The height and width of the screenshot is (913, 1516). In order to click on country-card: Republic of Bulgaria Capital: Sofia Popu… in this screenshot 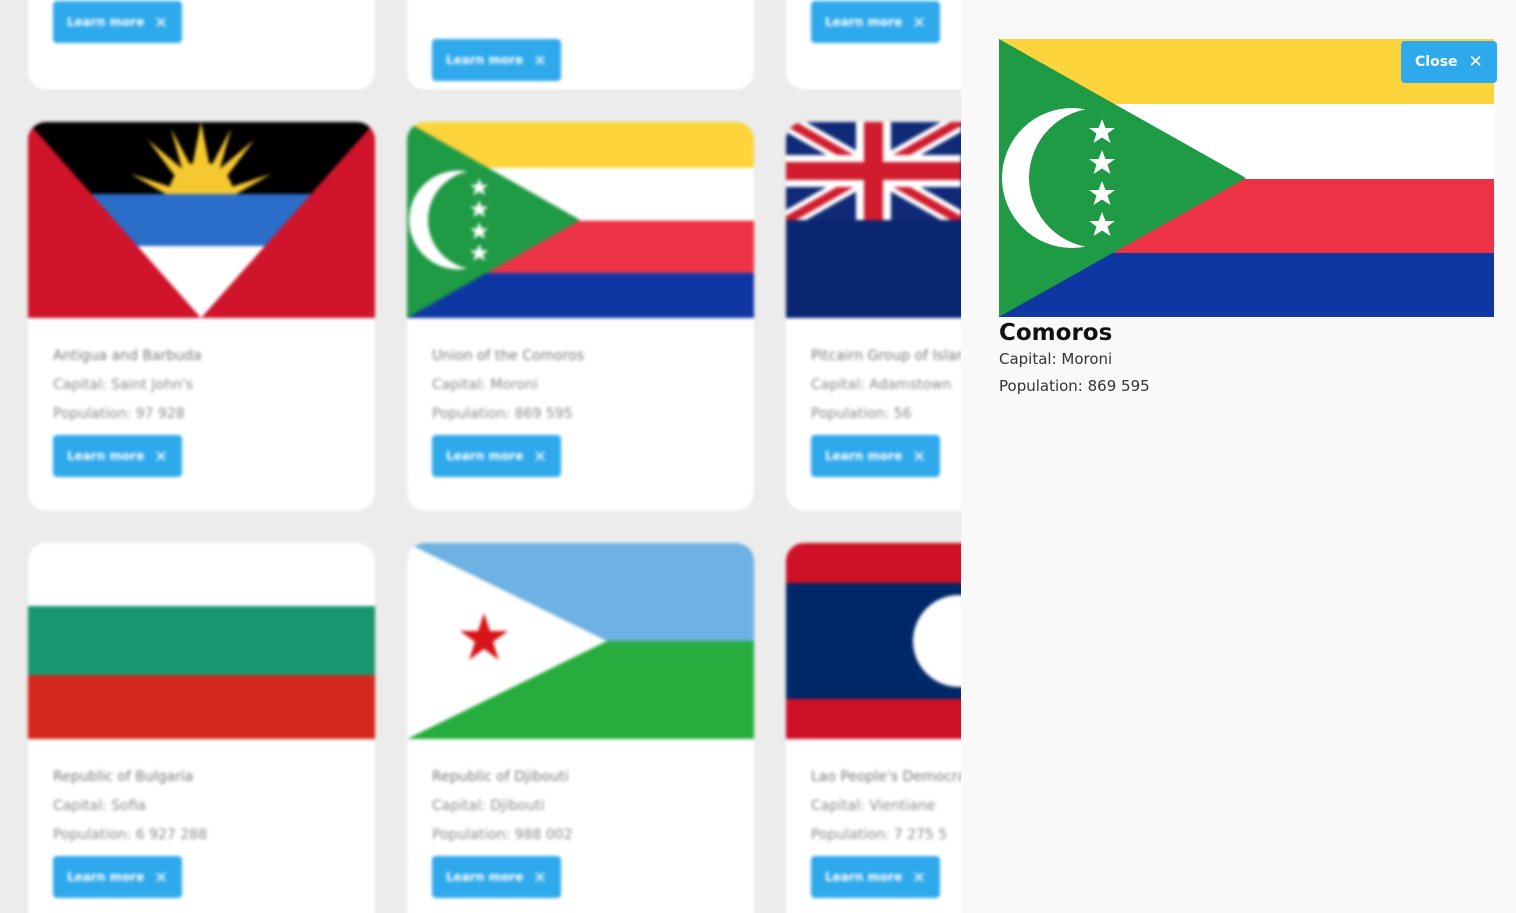, I will do `click(201, 728)`.